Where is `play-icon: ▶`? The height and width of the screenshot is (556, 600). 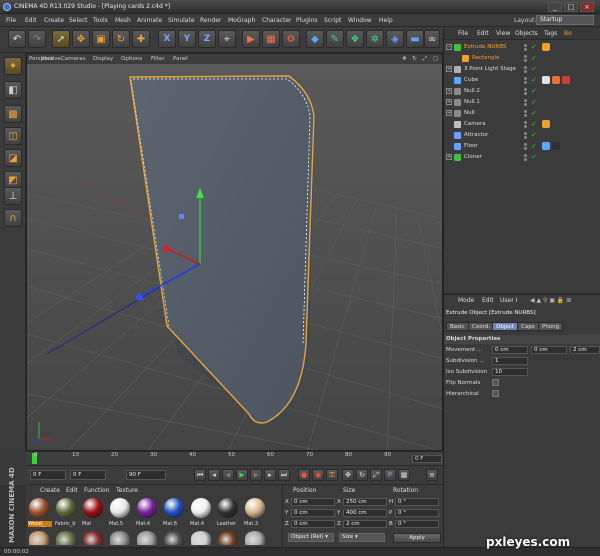 play-icon: ▶ is located at coordinates (242, 475).